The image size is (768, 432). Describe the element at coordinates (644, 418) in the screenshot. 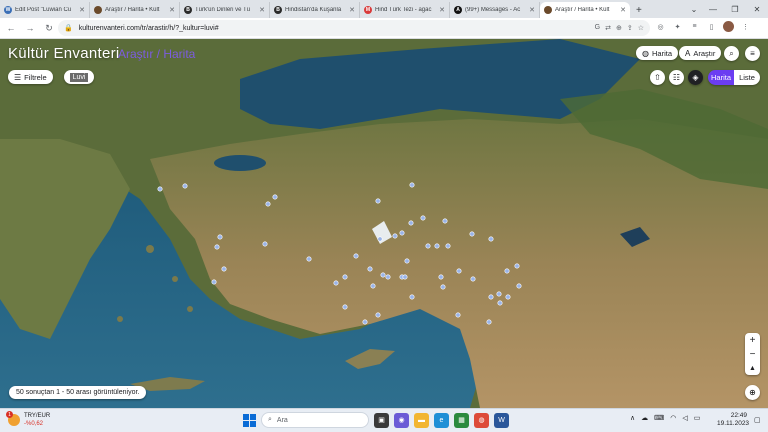

I see `onedrive-icon: ☁` at that location.